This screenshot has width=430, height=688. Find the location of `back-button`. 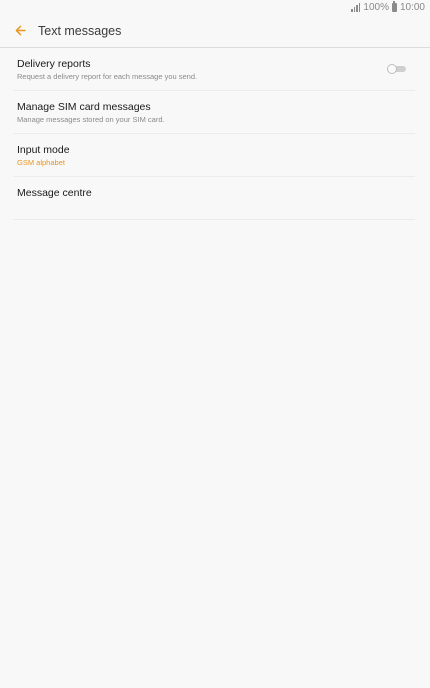

back-button is located at coordinates (20, 31).